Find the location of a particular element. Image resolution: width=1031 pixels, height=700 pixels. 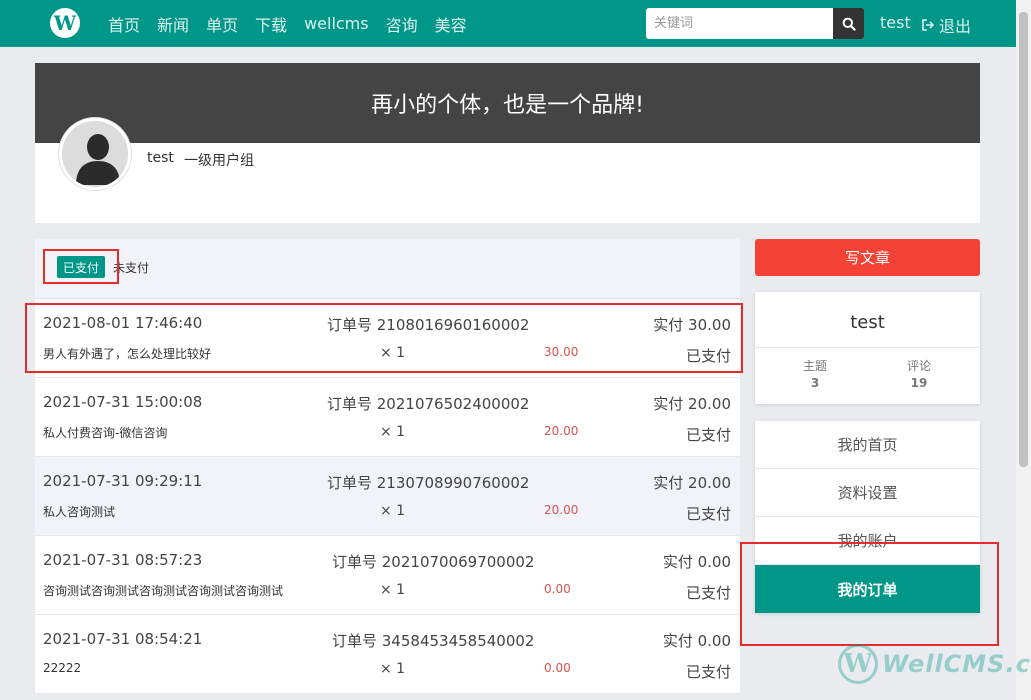

watermark-logo: W is located at coordinates (858, 664).